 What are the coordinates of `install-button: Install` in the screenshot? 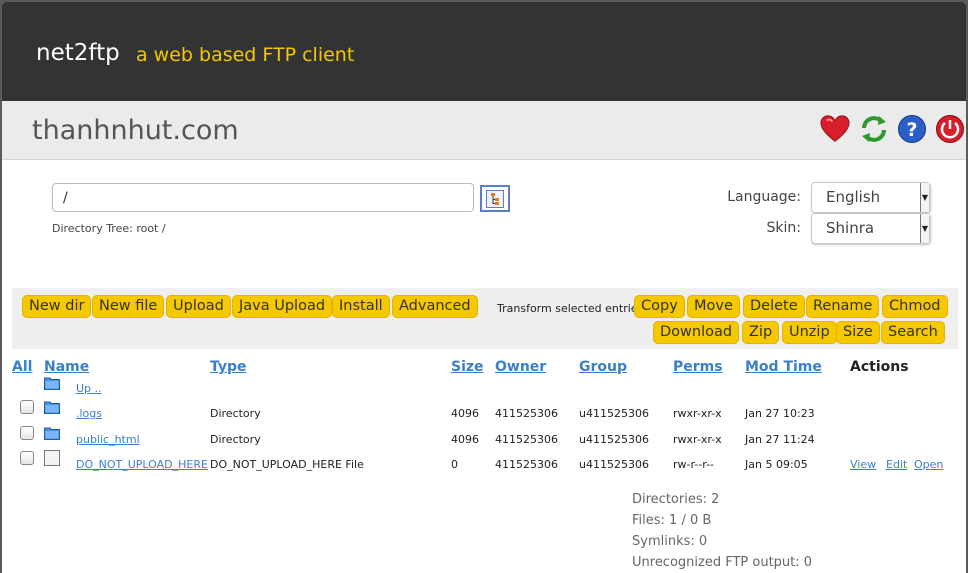 It's located at (361, 306).